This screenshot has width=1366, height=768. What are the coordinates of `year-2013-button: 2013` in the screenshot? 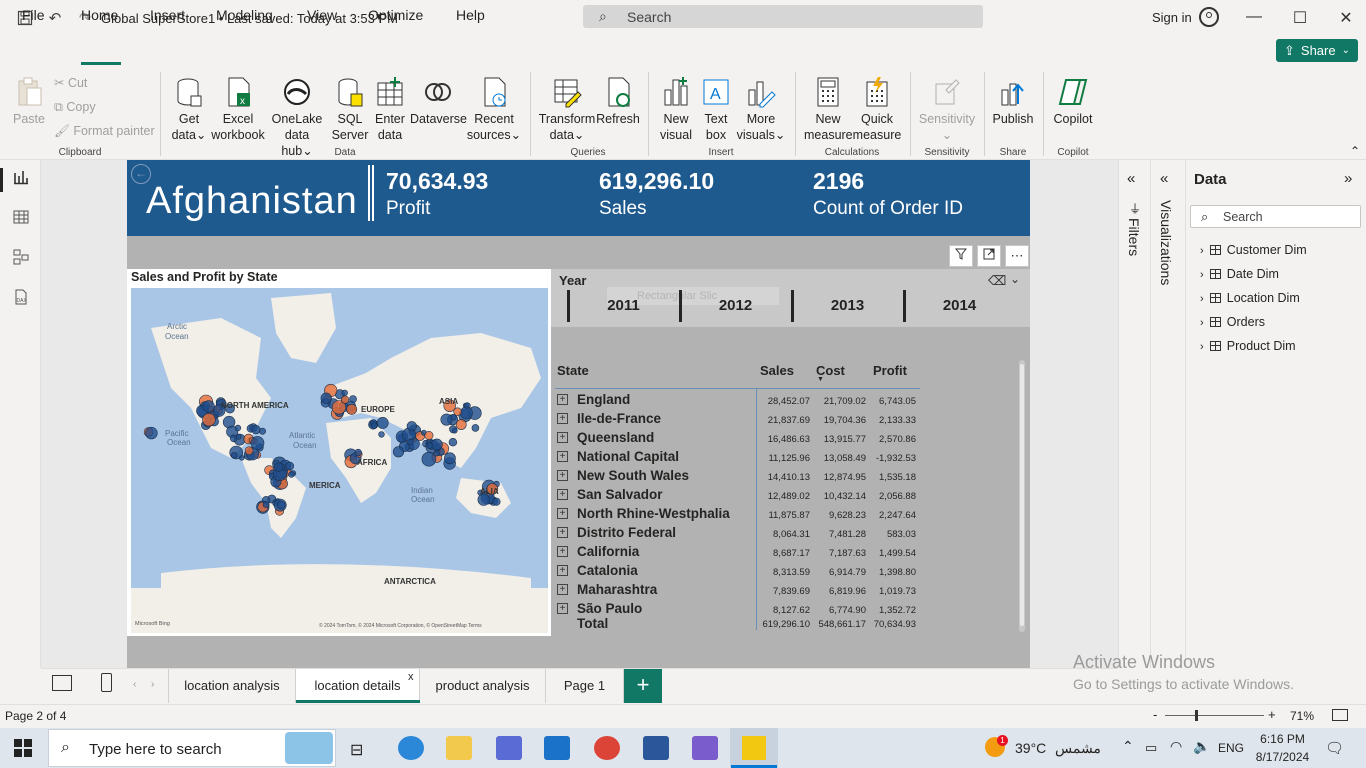 It's located at (846, 306).